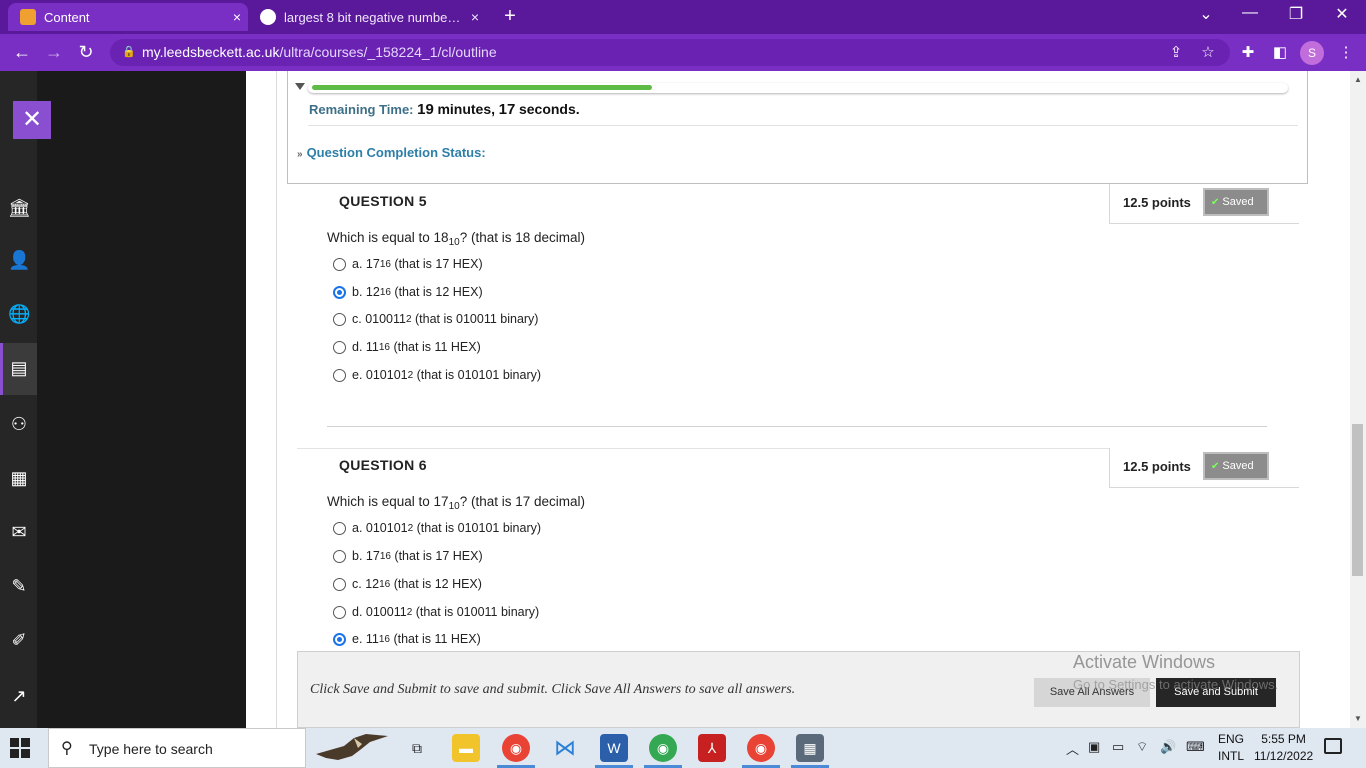 This screenshot has width=1366, height=768. Describe the element at coordinates (128, 17) in the screenshot. I see `tab-content: Content ×` at that location.